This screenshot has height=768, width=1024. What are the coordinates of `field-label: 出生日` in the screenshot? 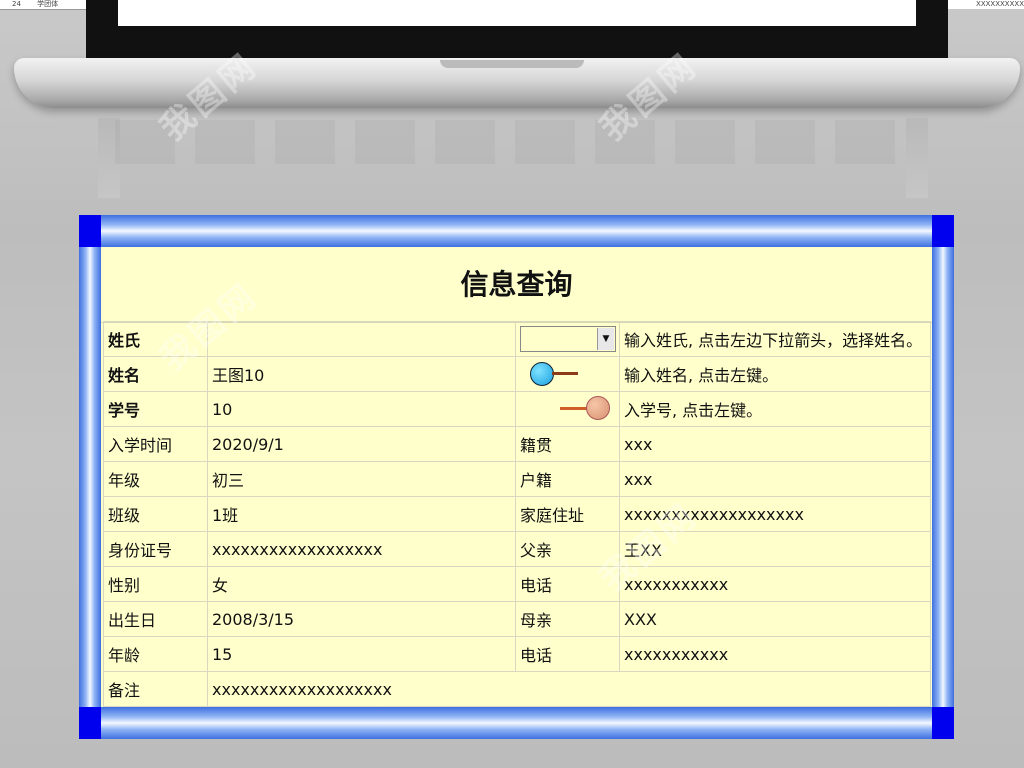 It's located at (155, 619).